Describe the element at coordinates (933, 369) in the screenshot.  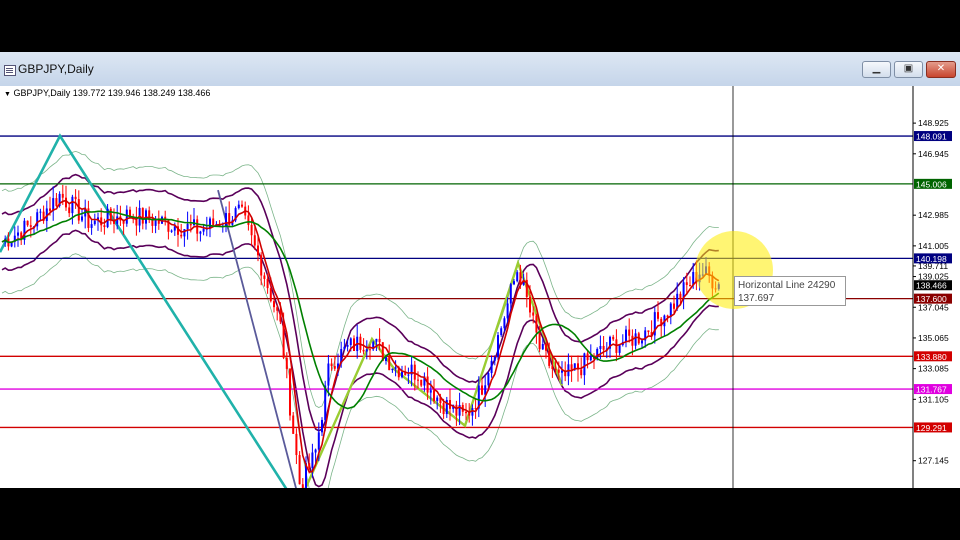
I see `price-scale-label: 133.085` at that location.